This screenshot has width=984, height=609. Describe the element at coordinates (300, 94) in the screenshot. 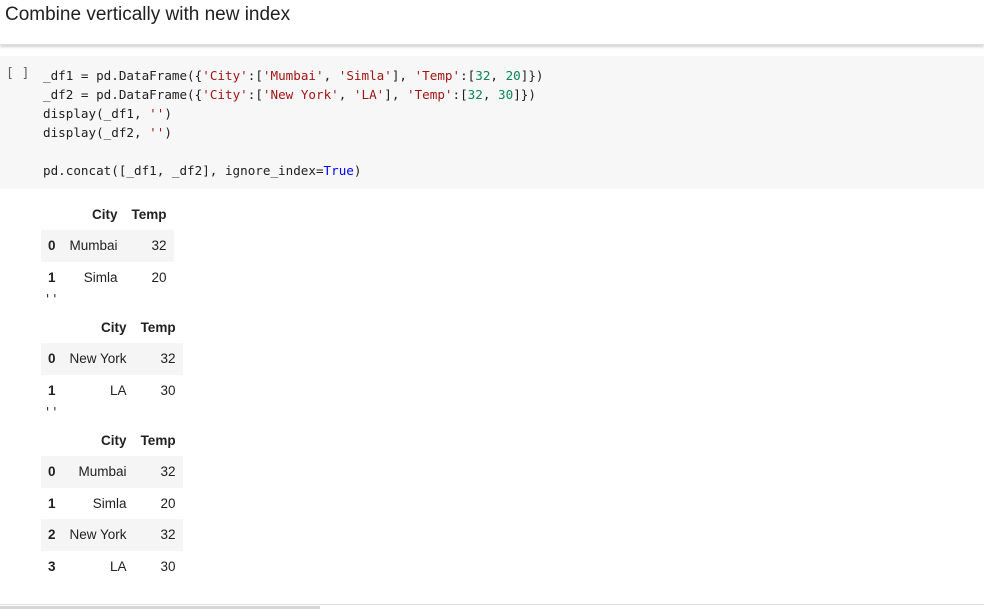

I see `code-token: 'New York'` at that location.